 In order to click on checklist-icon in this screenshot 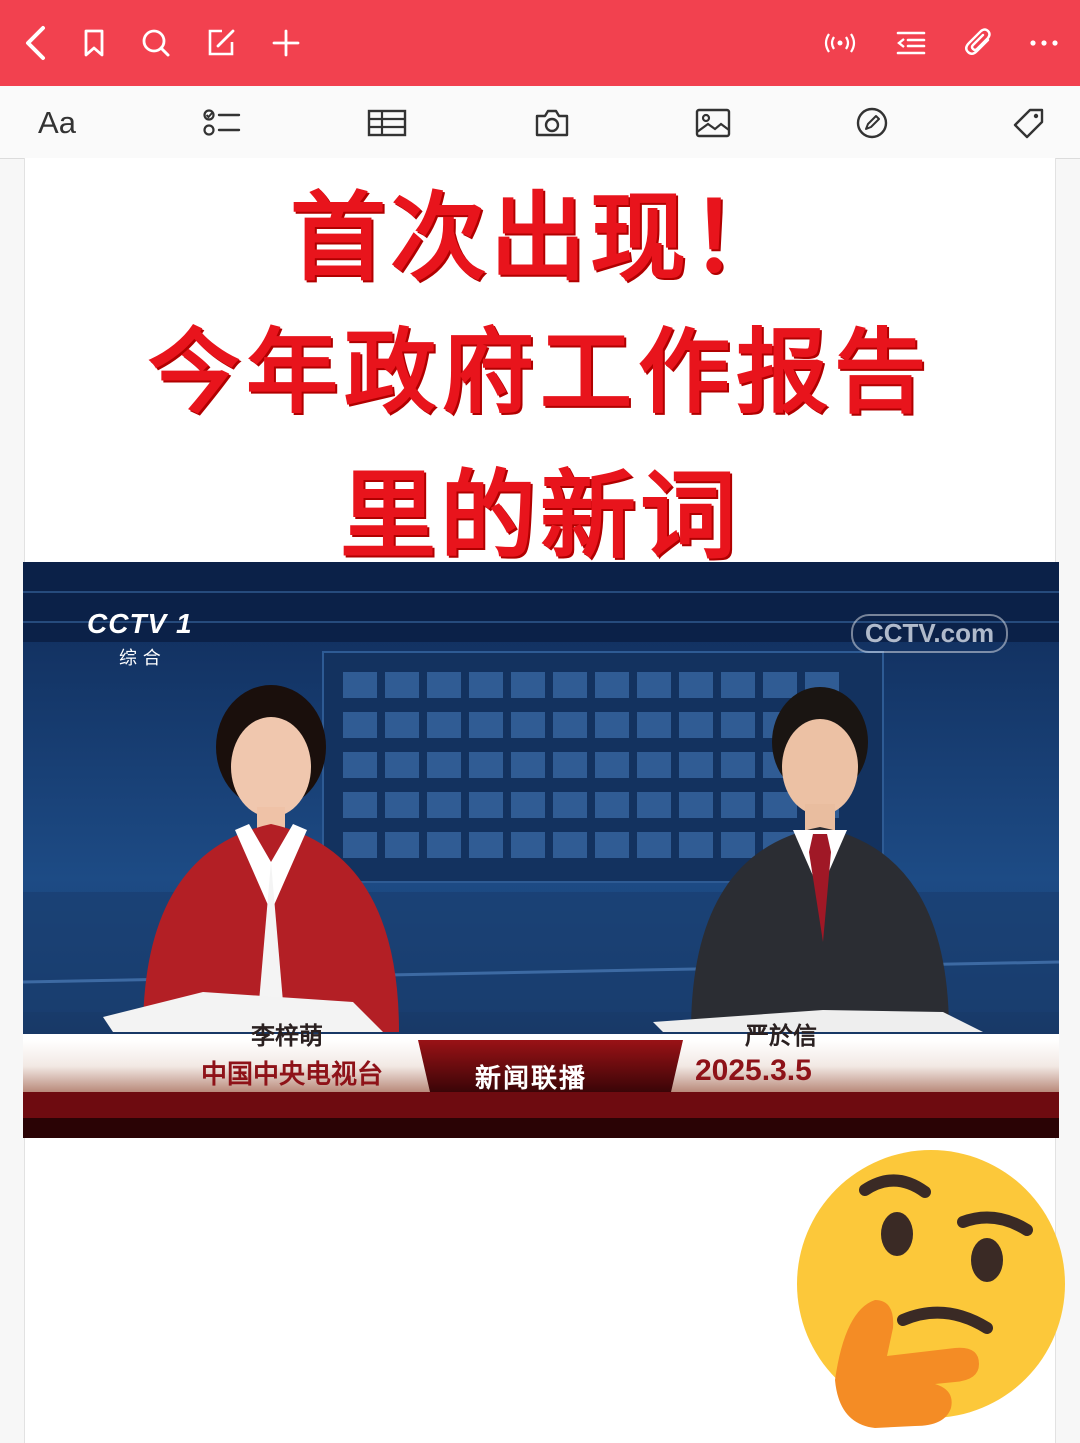, I will do `click(222, 123)`.